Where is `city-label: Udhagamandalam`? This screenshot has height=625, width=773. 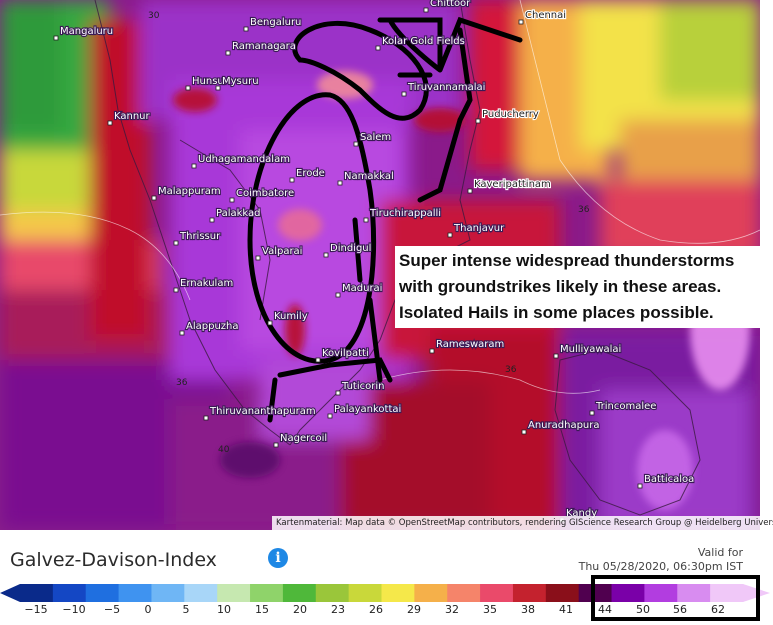 city-label: Udhagamandalam is located at coordinates (244, 159).